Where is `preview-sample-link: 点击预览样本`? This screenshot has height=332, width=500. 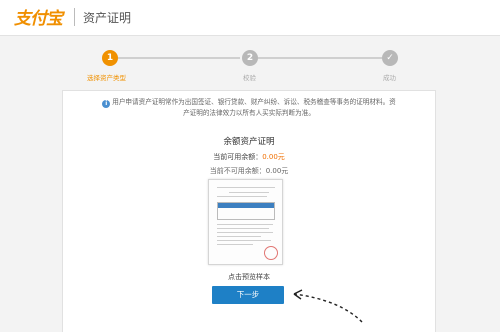
preview-sample-link: 点击预览样本 is located at coordinates (249, 277).